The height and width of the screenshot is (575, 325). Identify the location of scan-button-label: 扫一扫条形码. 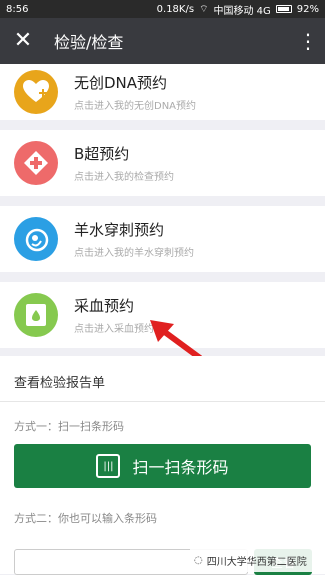
(180, 467).